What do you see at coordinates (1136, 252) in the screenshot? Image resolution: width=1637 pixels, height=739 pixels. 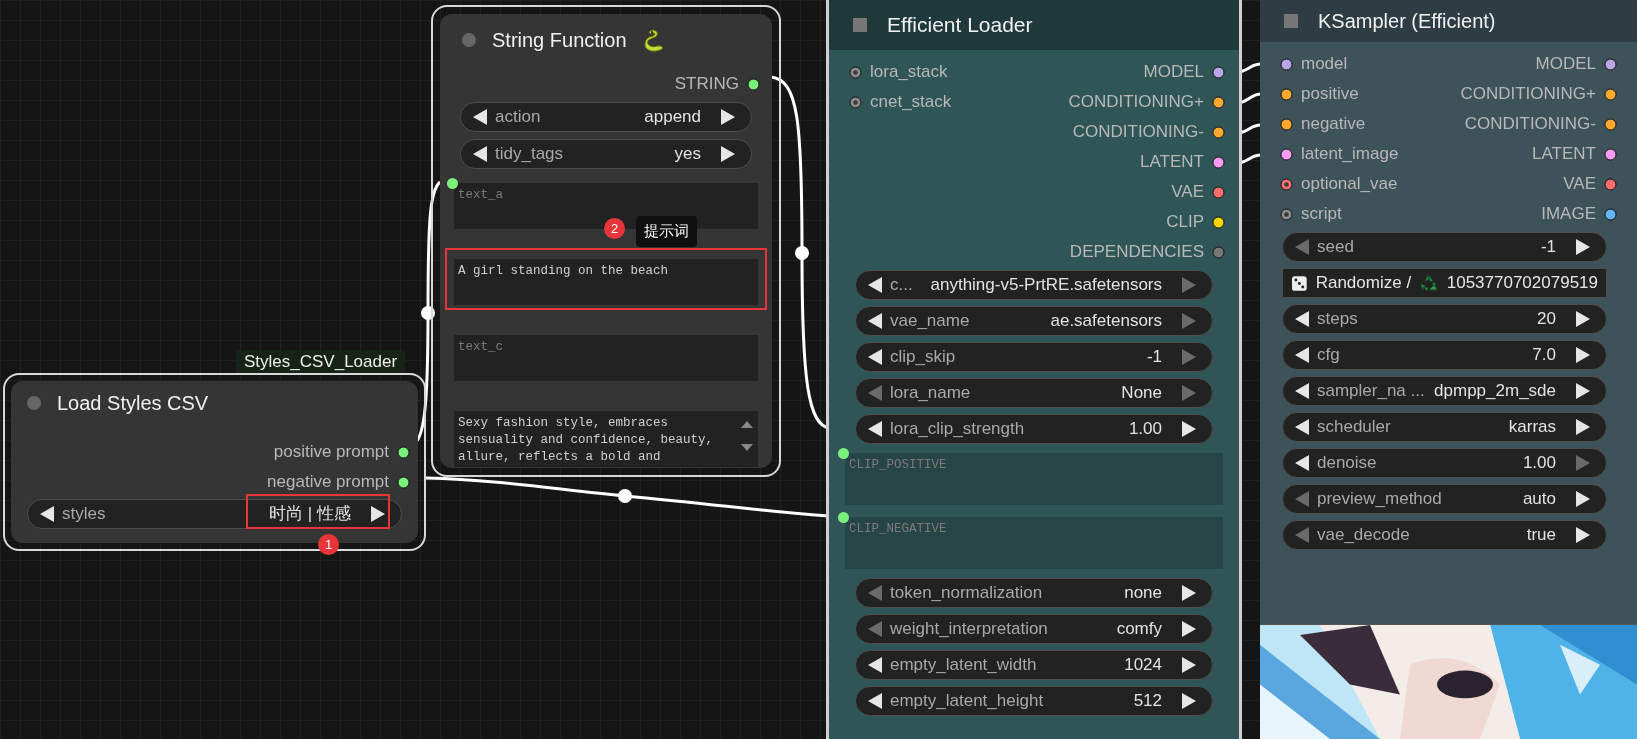 I see `output-slot-label: DEPENDENCIES` at bounding box center [1136, 252].